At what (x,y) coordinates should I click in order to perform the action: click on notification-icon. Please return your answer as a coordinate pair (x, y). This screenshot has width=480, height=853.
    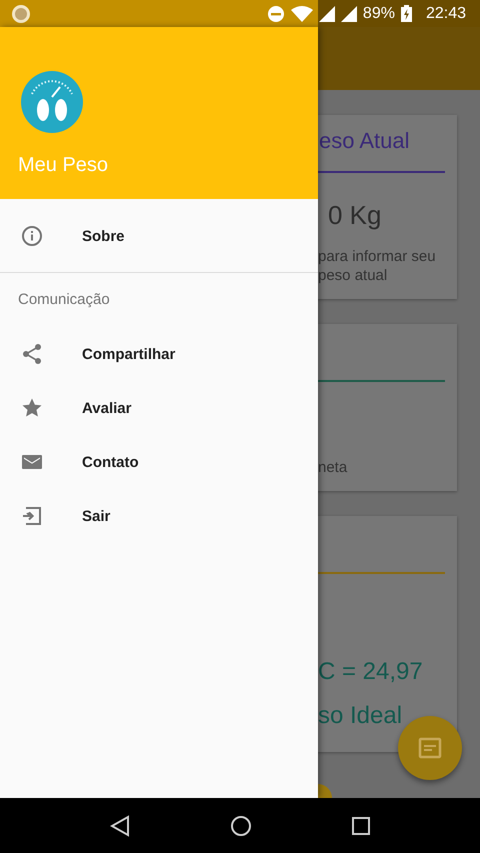
    Looking at the image, I should click on (21, 13).